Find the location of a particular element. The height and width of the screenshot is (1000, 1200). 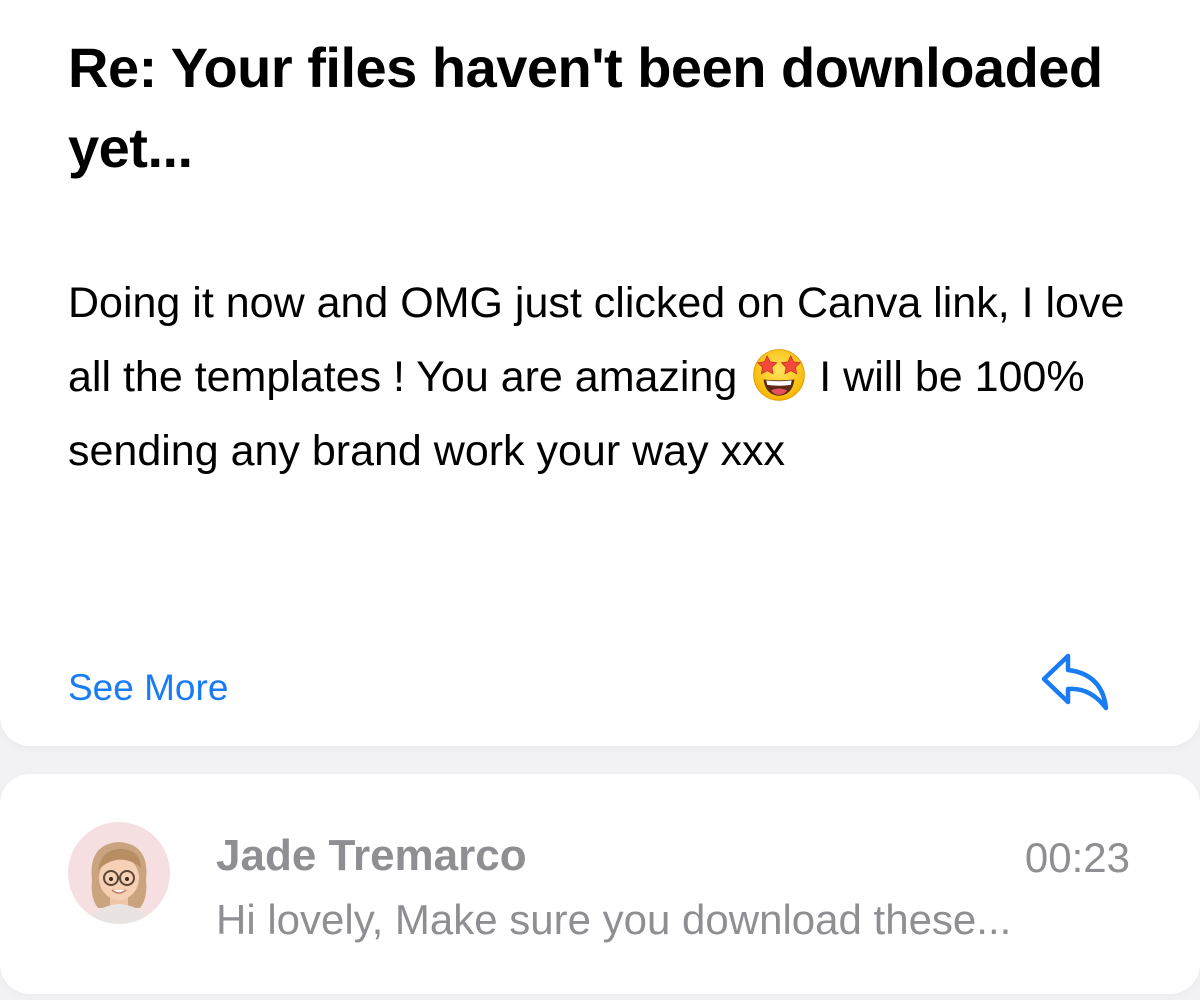

star-struck-emoji-icon is located at coordinates (779, 375).